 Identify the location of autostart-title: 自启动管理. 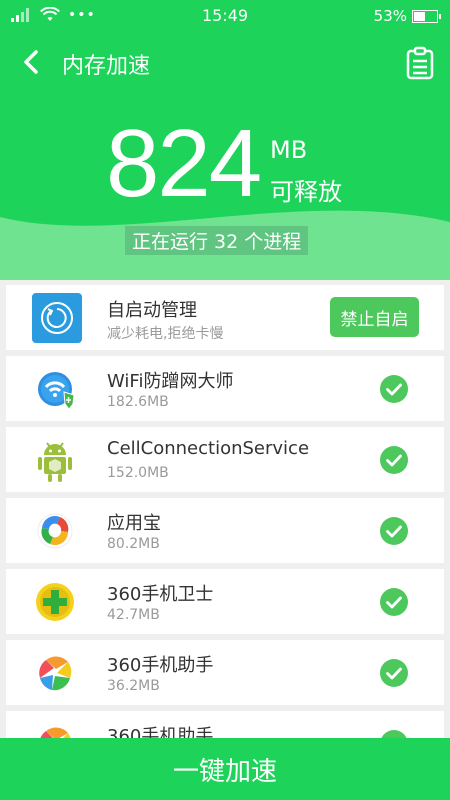
(152, 310).